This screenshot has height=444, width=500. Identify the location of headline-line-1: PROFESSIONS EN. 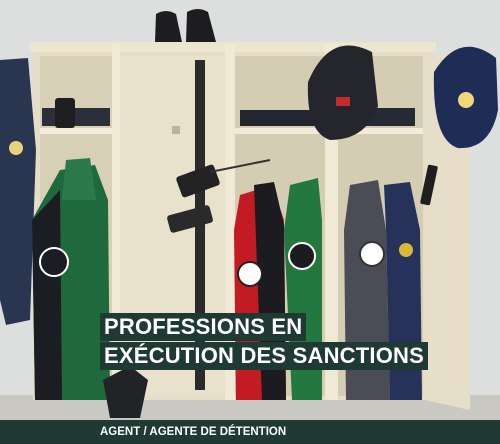
(203, 327).